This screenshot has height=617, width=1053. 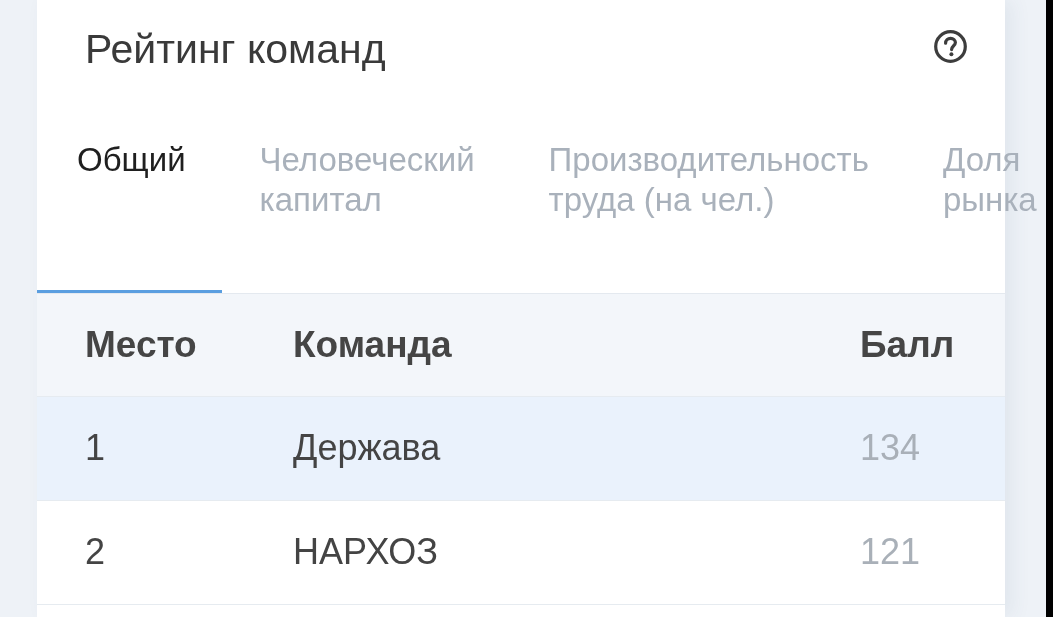 What do you see at coordinates (235, 50) in the screenshot?
I see `card-title: Рейтинг команд` at bounding box center [235, 50].